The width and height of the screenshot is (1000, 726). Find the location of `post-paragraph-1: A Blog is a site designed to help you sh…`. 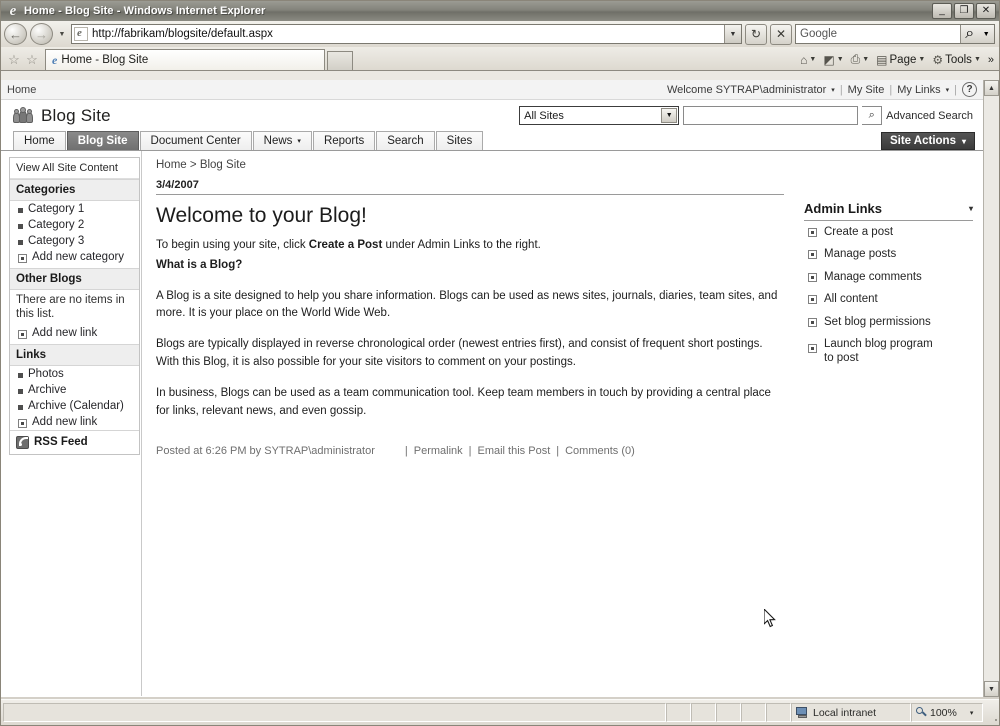

post-paragraph-1: A Blog is a site designed to help you sh… is located at coordinates (467, 304).